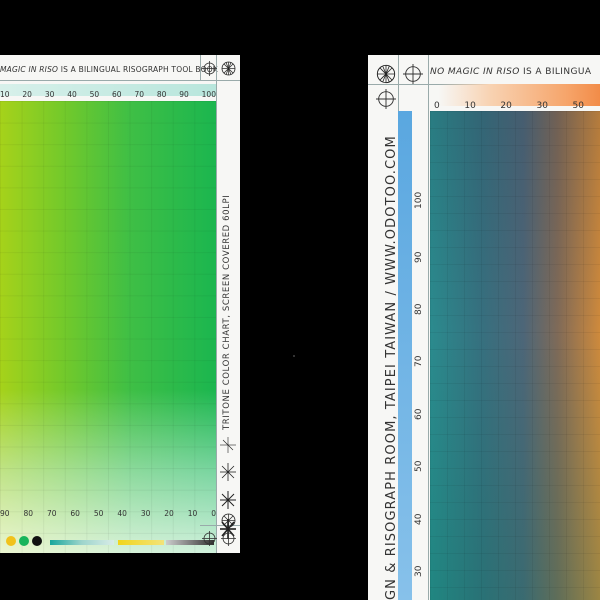 This screenshot has height=600, width=600. What do you see at coordinates (108, 94) in the screenshot?
I see `left-top-ticks: 10 20 30 40 50 60 70 80 90 100` at bounding box center [108, 94].